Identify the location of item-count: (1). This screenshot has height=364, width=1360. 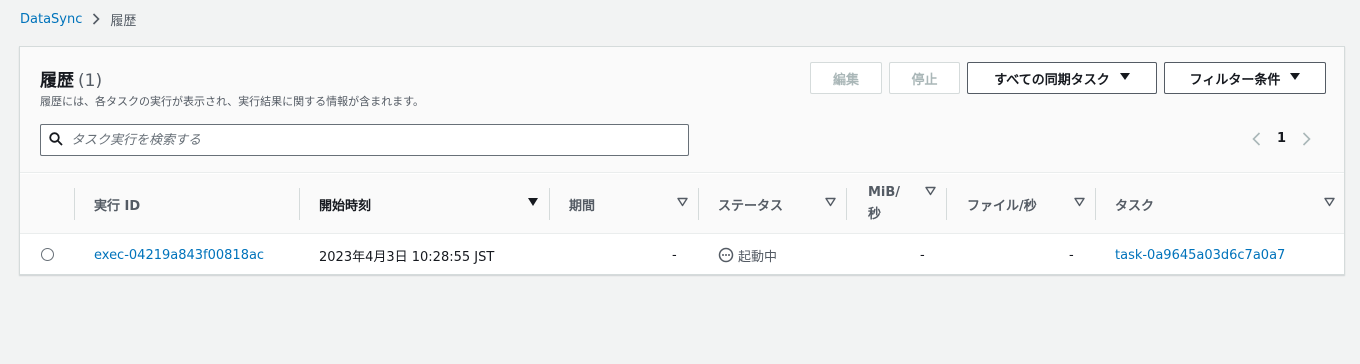
(90, 81).